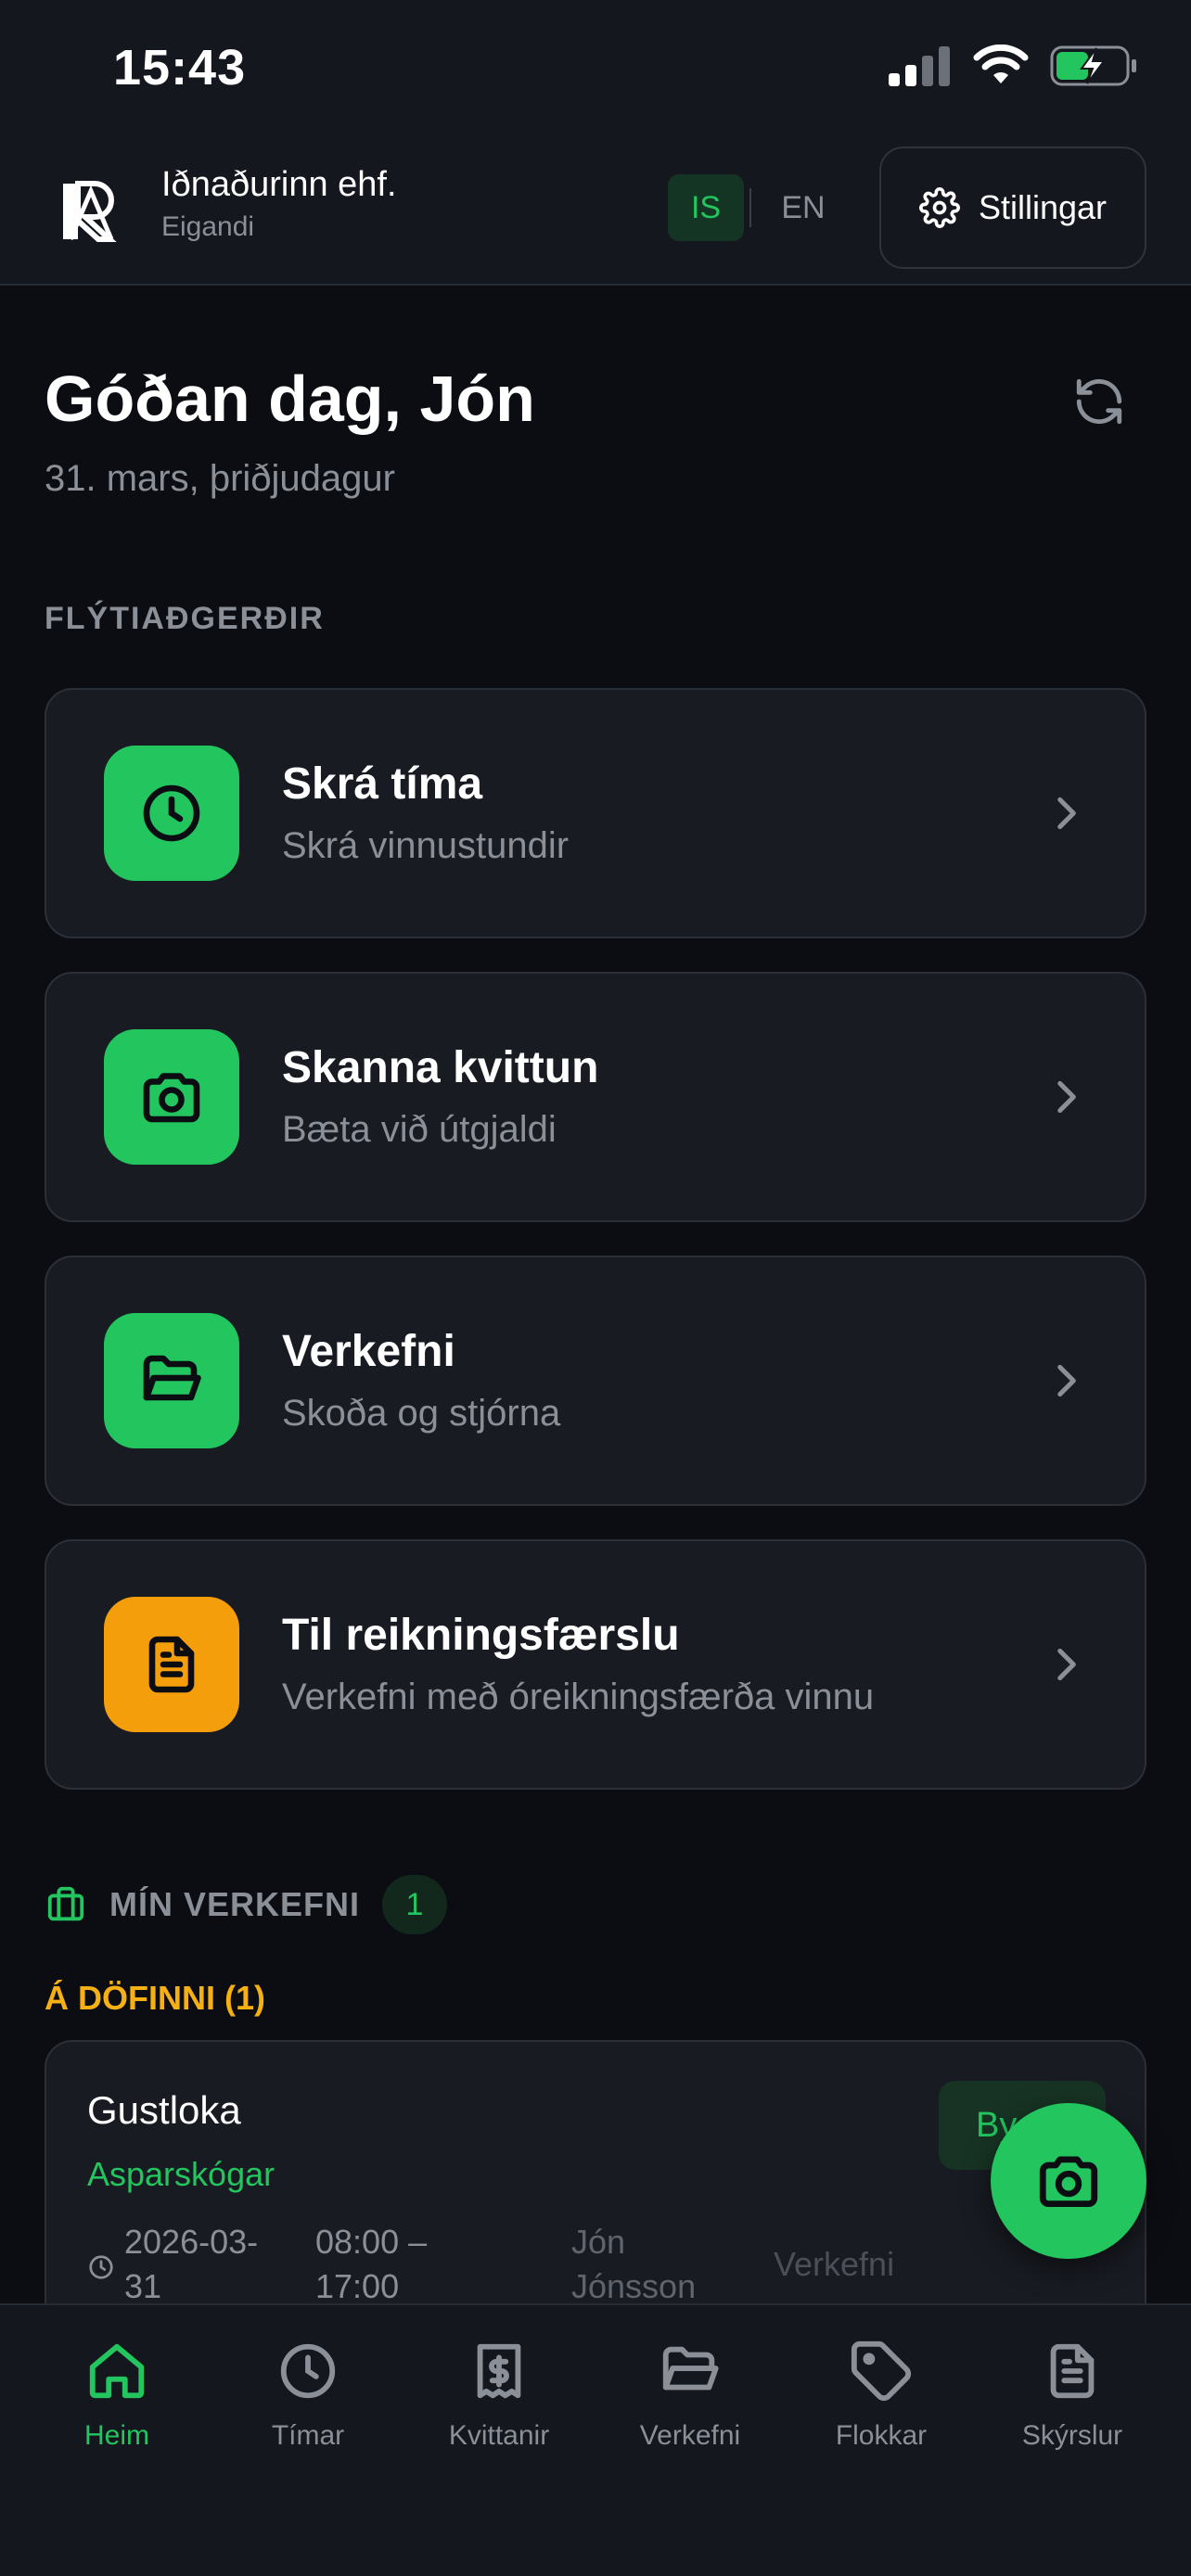 Image resolution: width=1191 pixels, height=2576 pixels. I want to click on wifi-icon, so click(1001, 64).